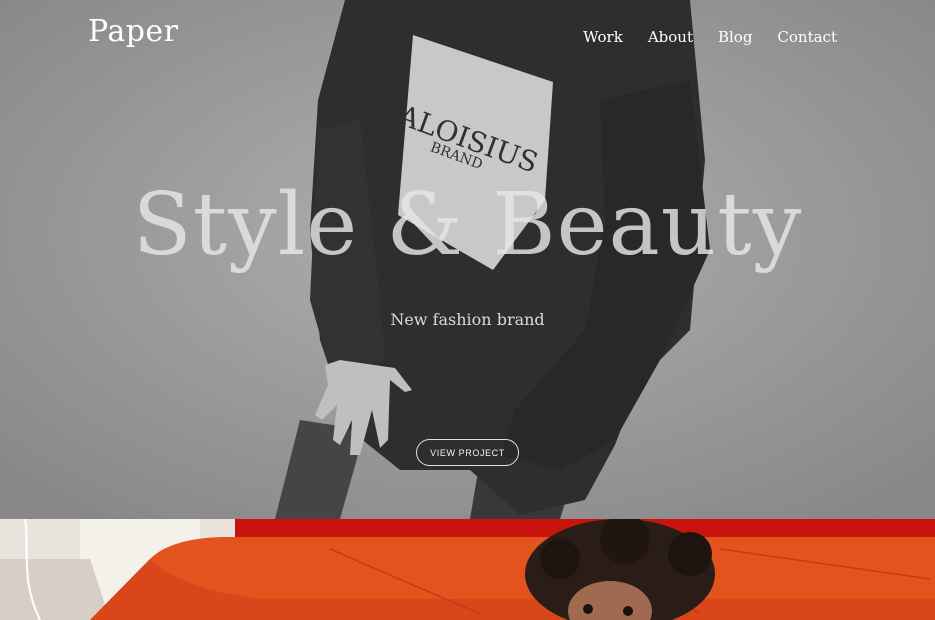  What do you see at coordinates (133, 31) in the screenshot?
I see `site-logo: Paper` at bounding box center [133, 31].